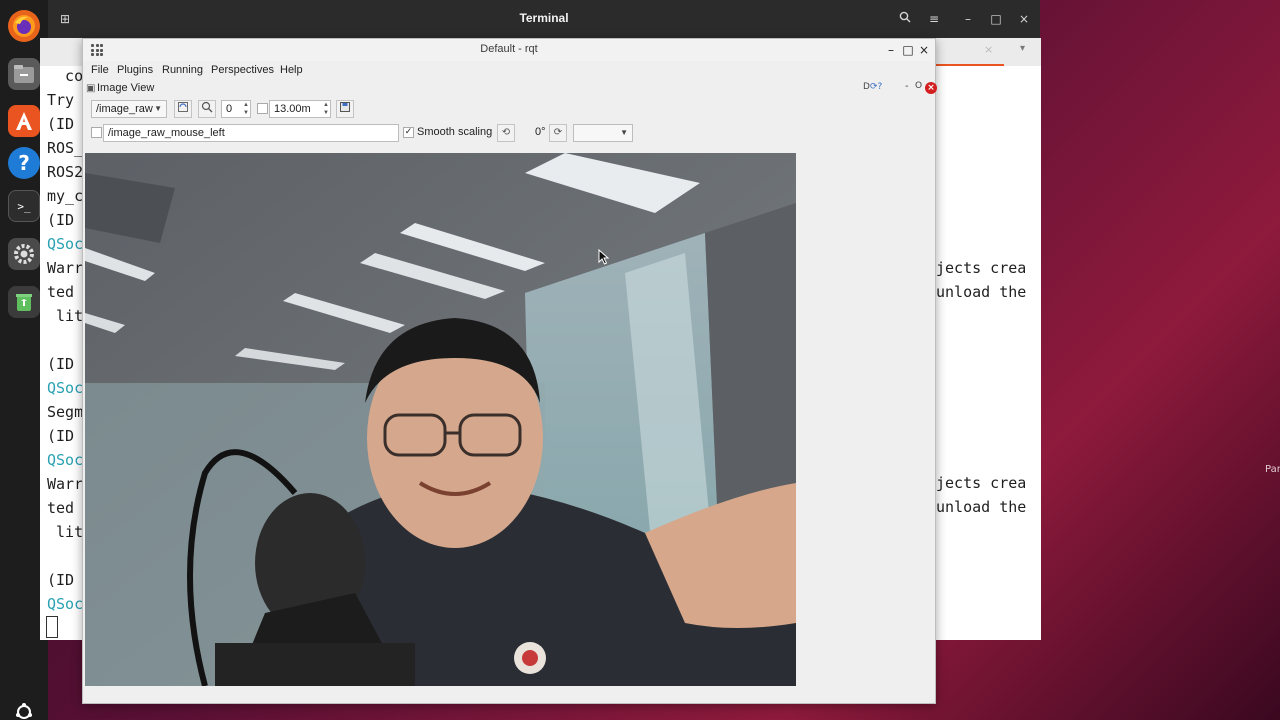  Describe the element at coordinates (968, 19) in the screenshot. I see `minimize-icon: –` at that location.